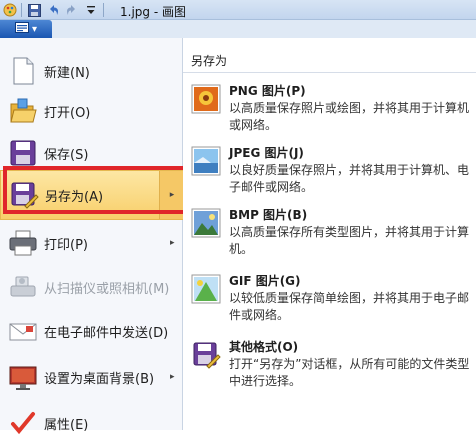 This screenshot has width=476, height=448. I want to click on menu-item-set-desktop-background: 设置为桌面背景(B) ▸, so click(91, 377).